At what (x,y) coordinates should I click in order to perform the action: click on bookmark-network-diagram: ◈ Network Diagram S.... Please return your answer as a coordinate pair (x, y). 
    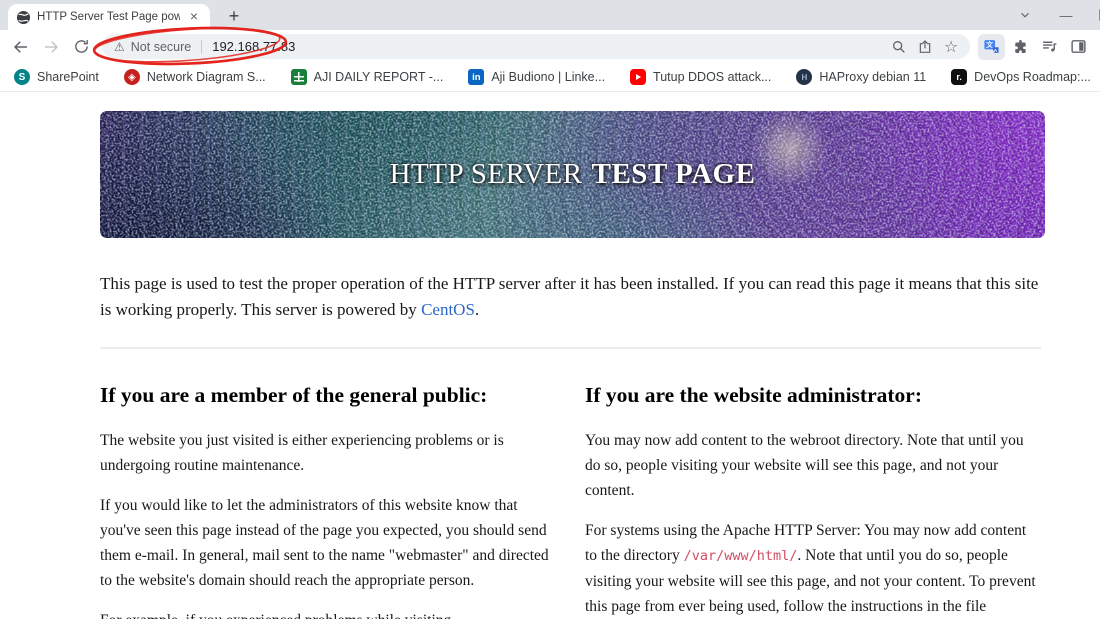
    Looking at the image, I should click on (194, 77).